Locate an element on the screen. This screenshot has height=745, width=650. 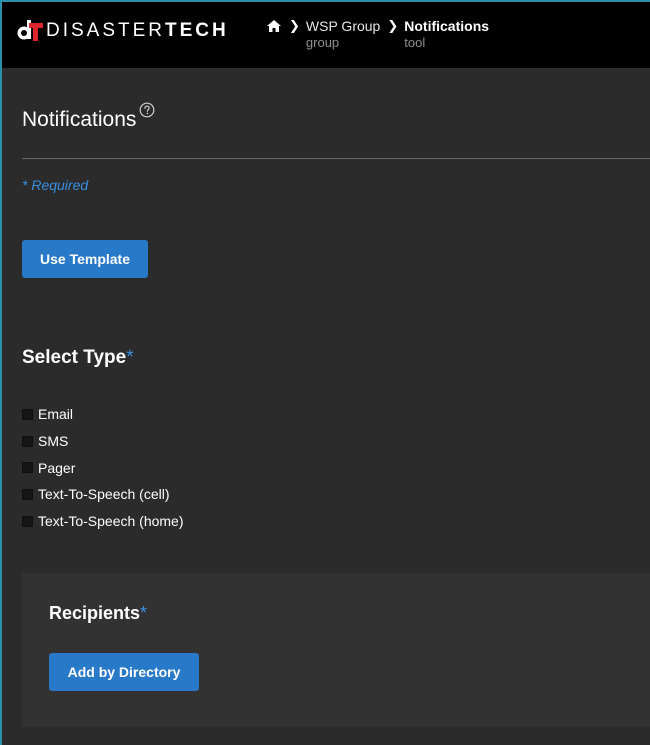
breadcrumb: ❯ WSP Group group ❯ Notifications tool is located at coordinates (377, 34).